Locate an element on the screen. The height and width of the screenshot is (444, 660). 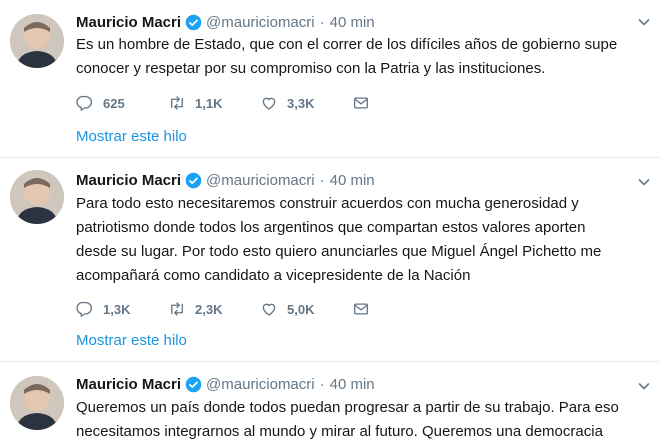
like-count: 5,0K is located at coordinates (301, 309).